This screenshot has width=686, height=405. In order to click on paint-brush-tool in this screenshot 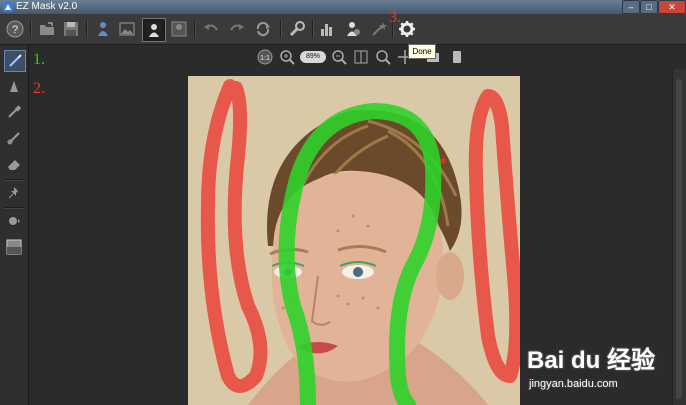, I will do `click(14, 112)`.